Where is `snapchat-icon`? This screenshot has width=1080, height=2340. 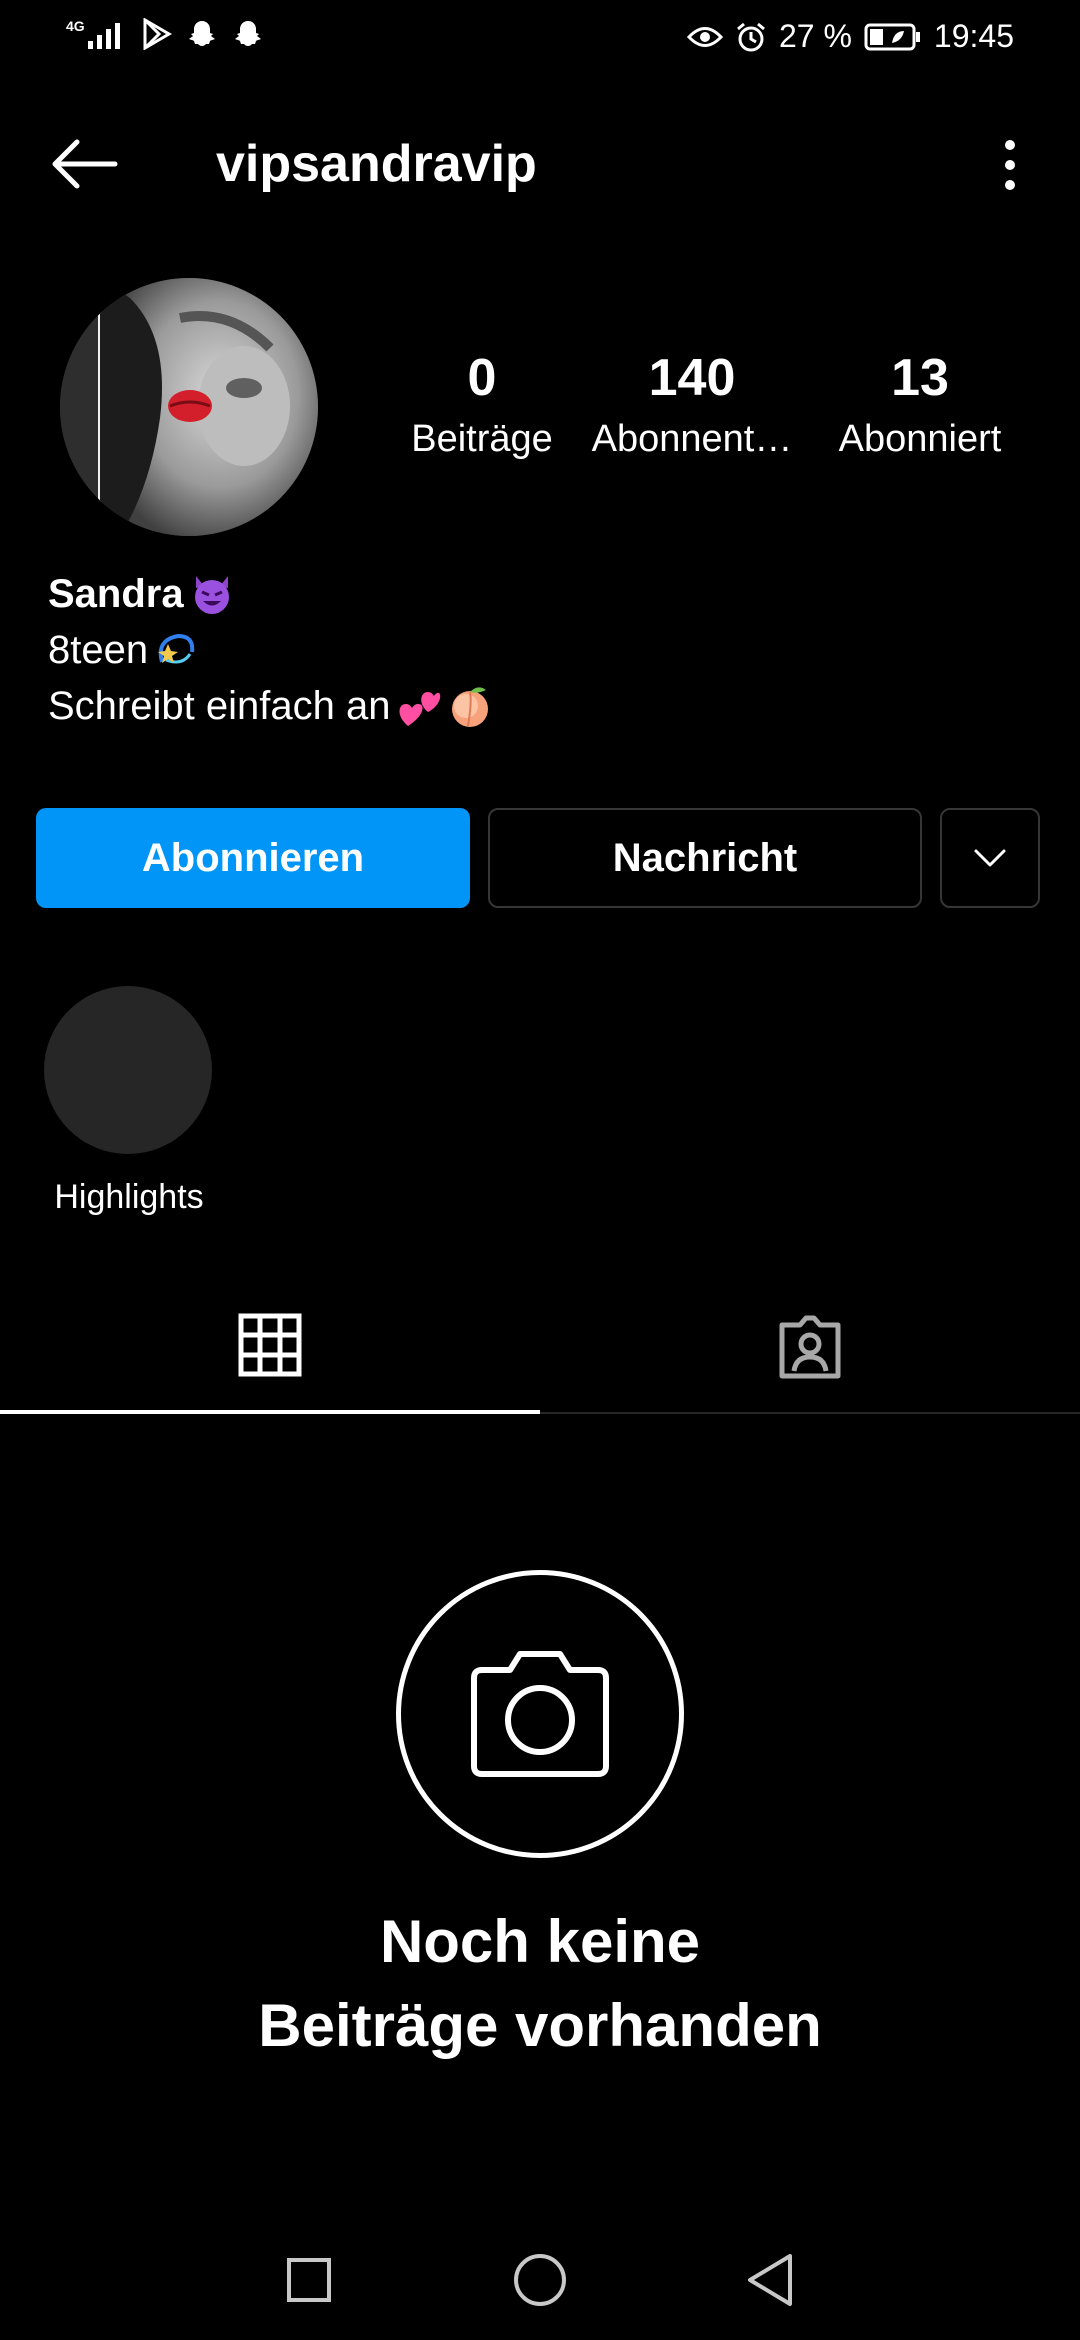 snapchat-icon is located at coordinates (201, 33).